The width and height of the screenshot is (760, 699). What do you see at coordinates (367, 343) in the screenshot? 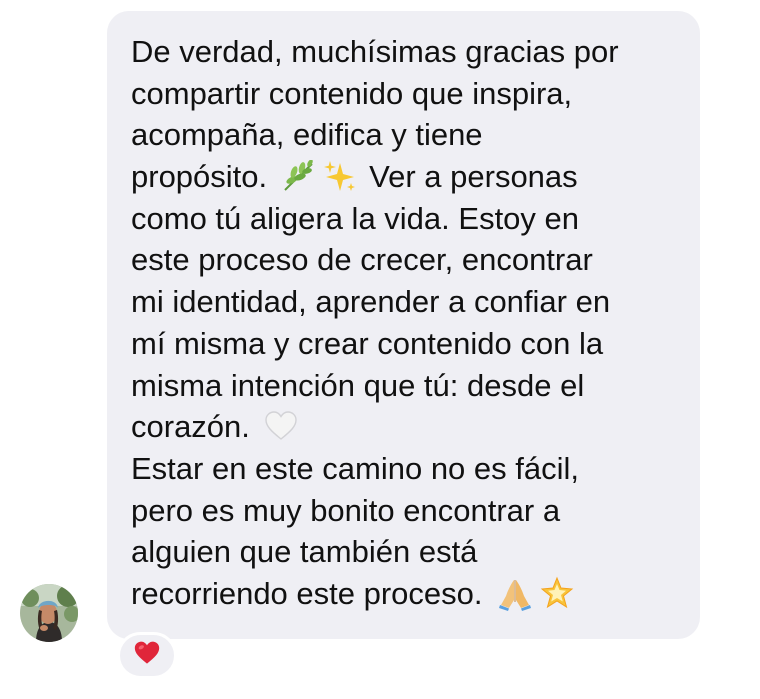
I see `message-line: mí misma y crear contenido con la` at bounding box center [367, 343].